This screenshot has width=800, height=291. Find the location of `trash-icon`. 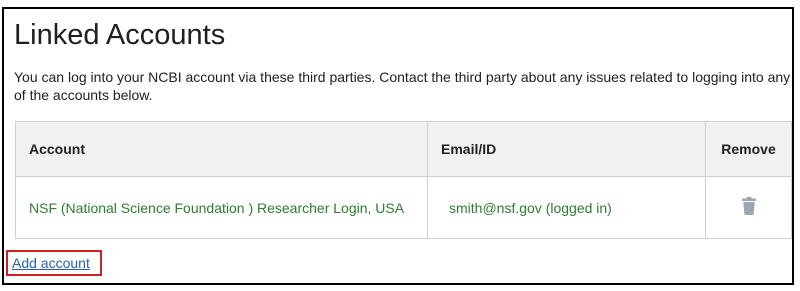

trash-icon is located at coordinates (748, 207).